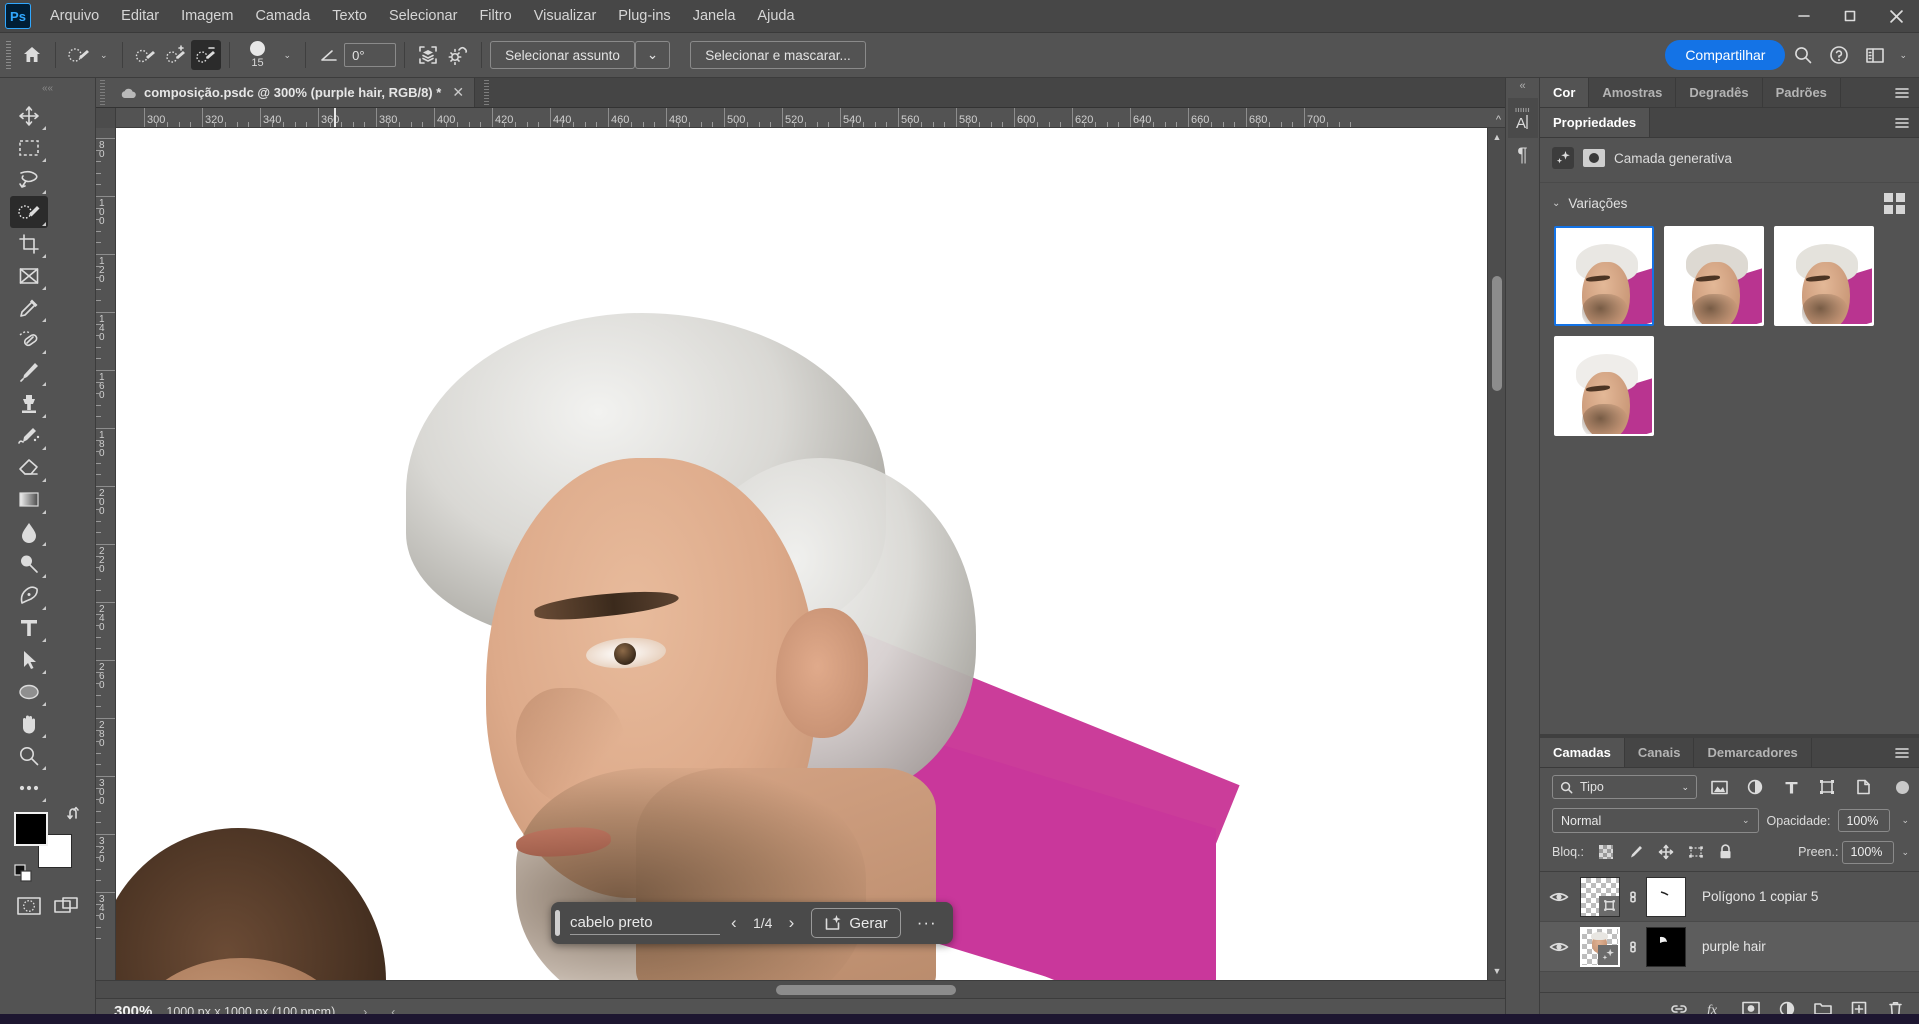  I want to click on menu-texto: Texto, so click(349, 16).